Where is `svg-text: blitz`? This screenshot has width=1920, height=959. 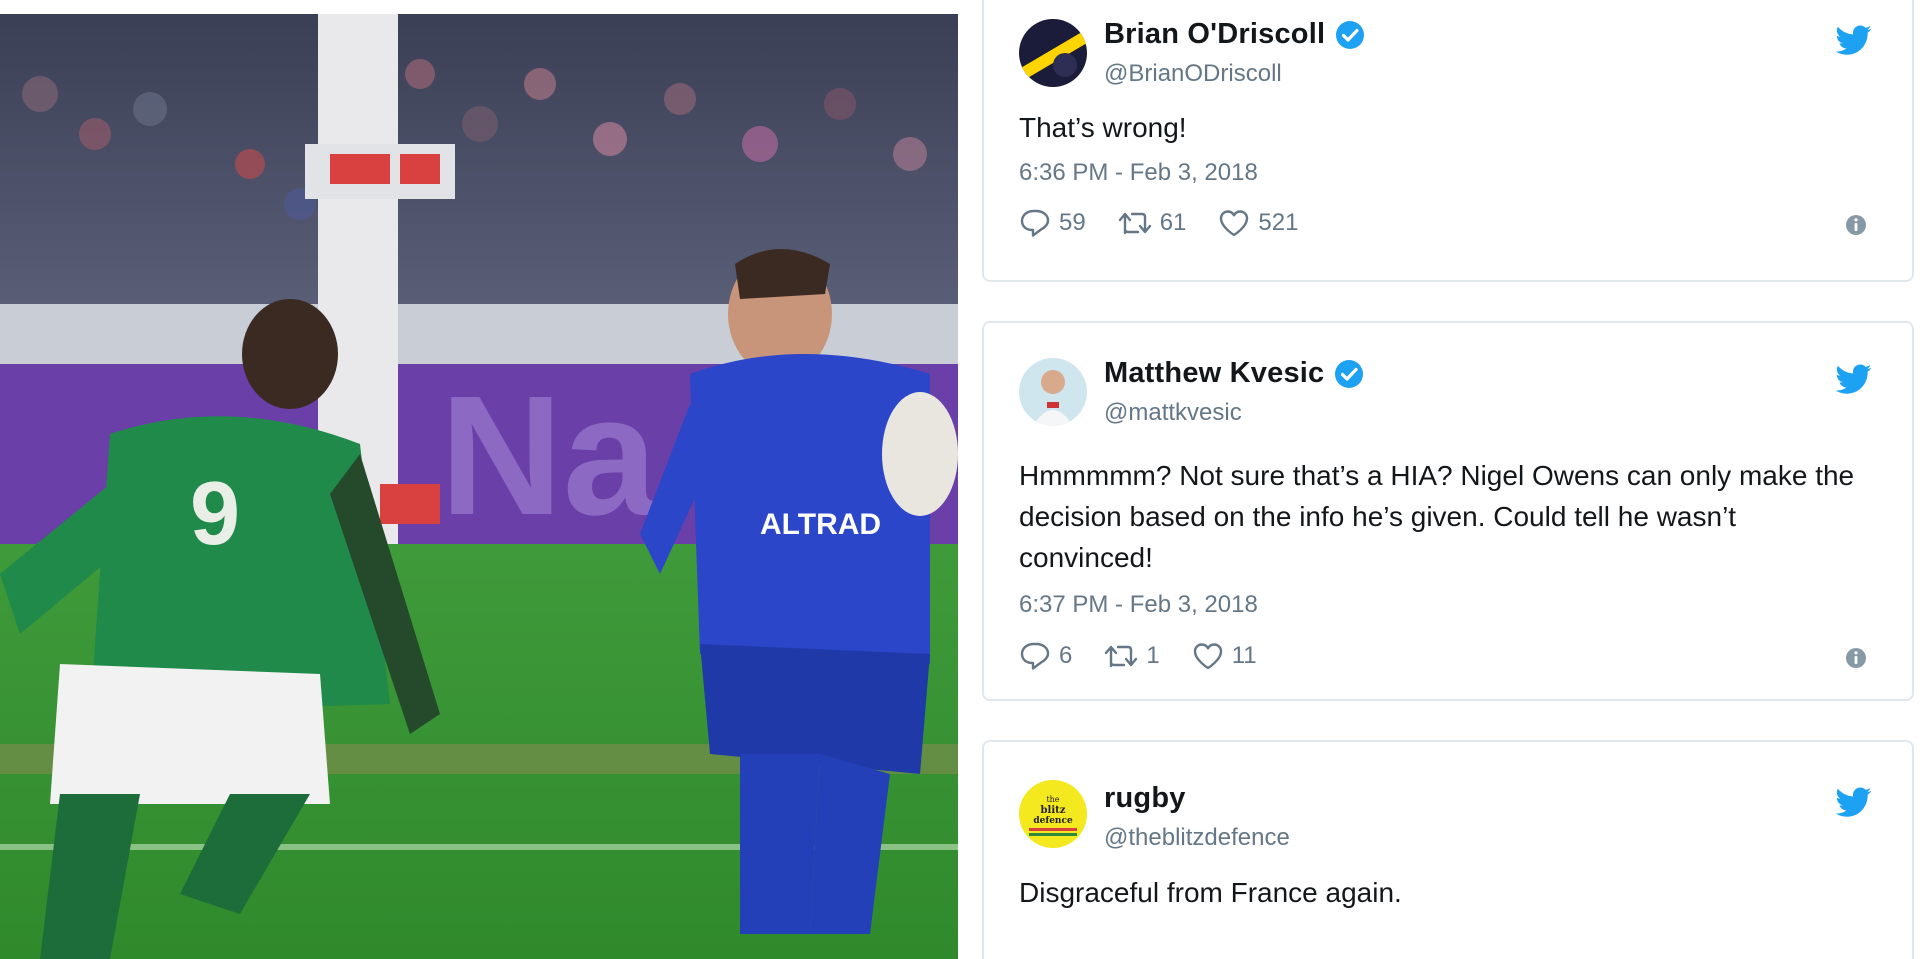 svg-text: blitz is located at coordinates (1053, 810).